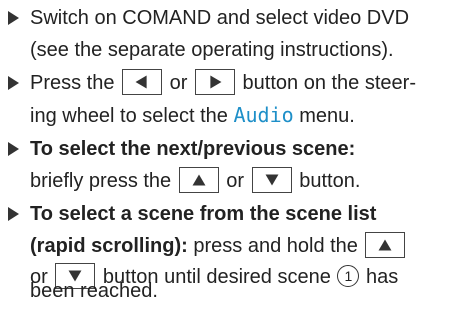  I want to click on audio-menu-label: Audio, so click(263, 115).